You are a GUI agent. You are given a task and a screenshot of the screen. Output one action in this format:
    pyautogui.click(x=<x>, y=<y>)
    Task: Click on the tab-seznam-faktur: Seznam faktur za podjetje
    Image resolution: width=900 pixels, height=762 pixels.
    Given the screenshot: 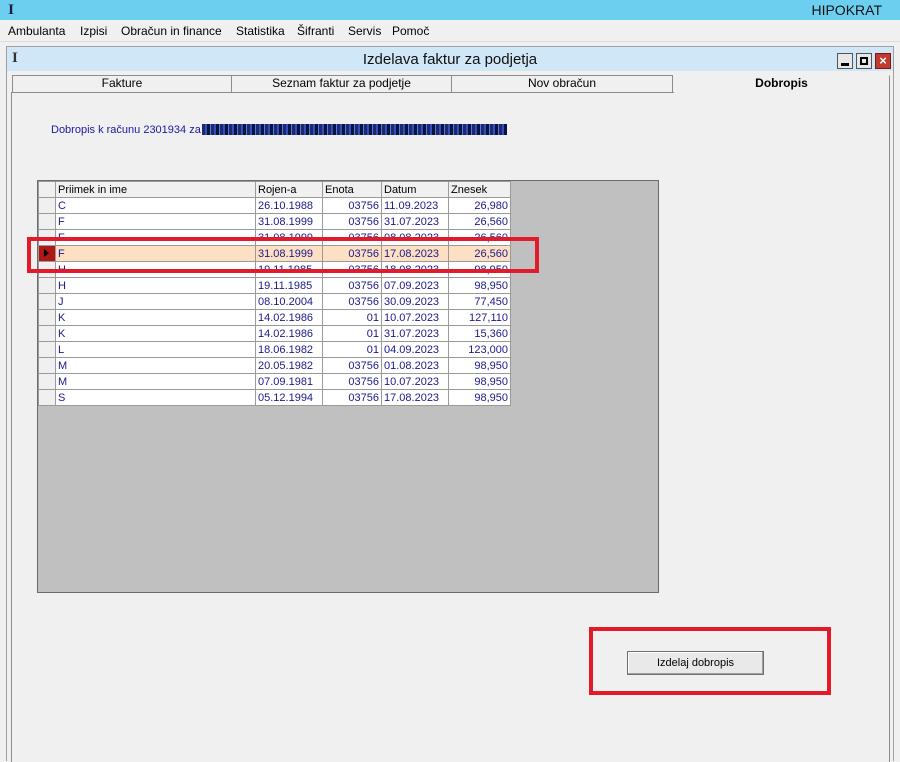 What is the action you would take?
    pyautogui.click(x=341, y=83)
    